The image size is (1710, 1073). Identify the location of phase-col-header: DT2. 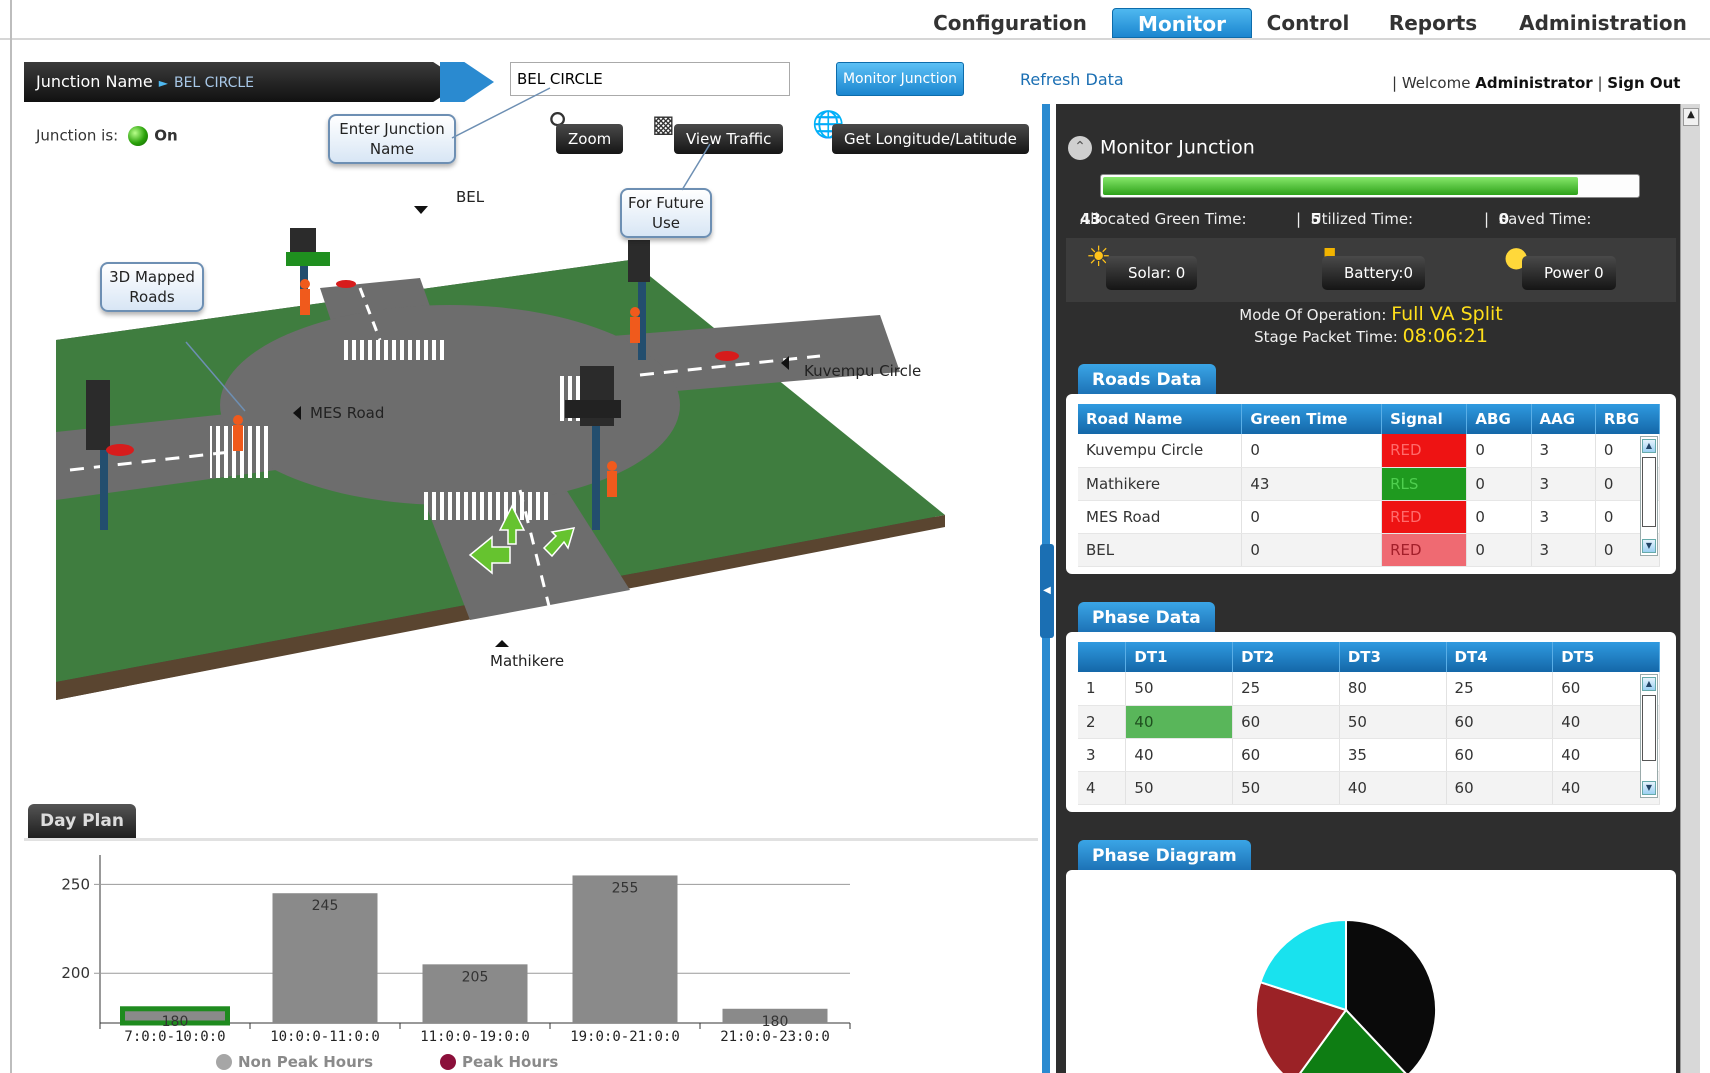
(1286, 657).